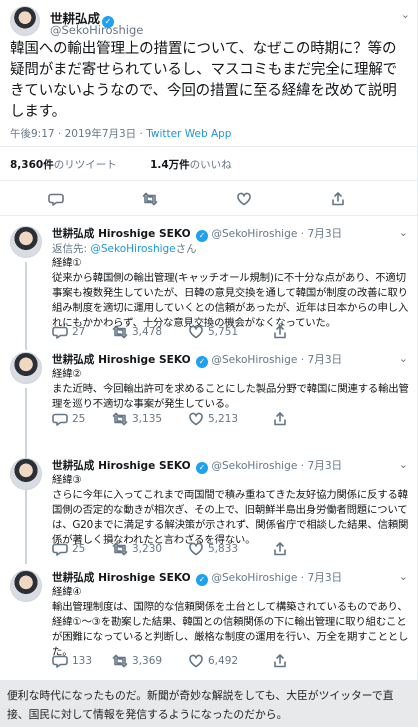 The width and height of the screenshot is (418, 727). Describe the element at coordinates (63, 165) in the screenshot. I see `retweet-count-link: 8,360件のリツイート` at that location.